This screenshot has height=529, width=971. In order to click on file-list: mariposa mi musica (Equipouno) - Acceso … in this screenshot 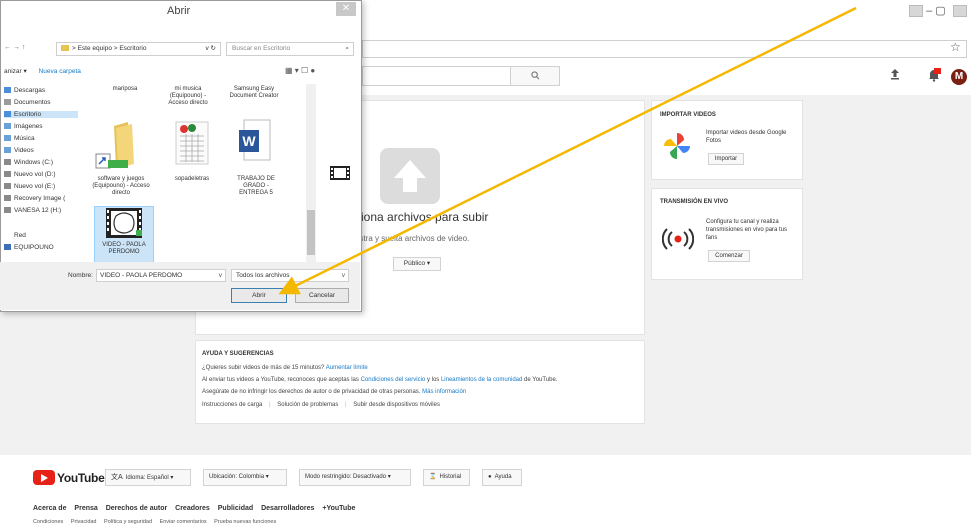, I will do `click(199, 172)`.